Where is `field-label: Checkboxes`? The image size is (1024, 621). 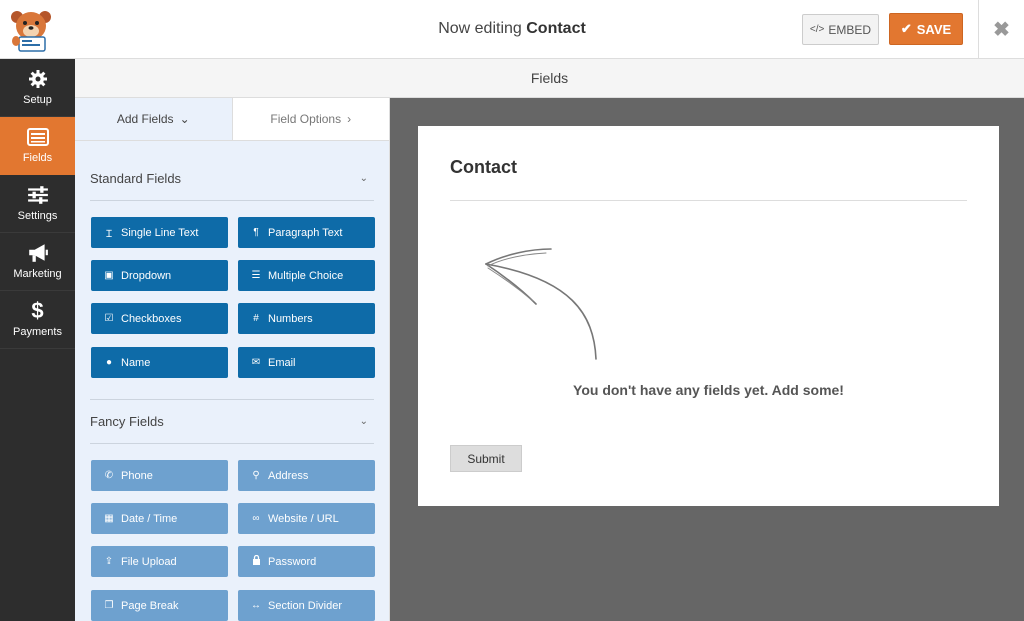
field-label: Checkboxes is located at coordinates (151, 318).